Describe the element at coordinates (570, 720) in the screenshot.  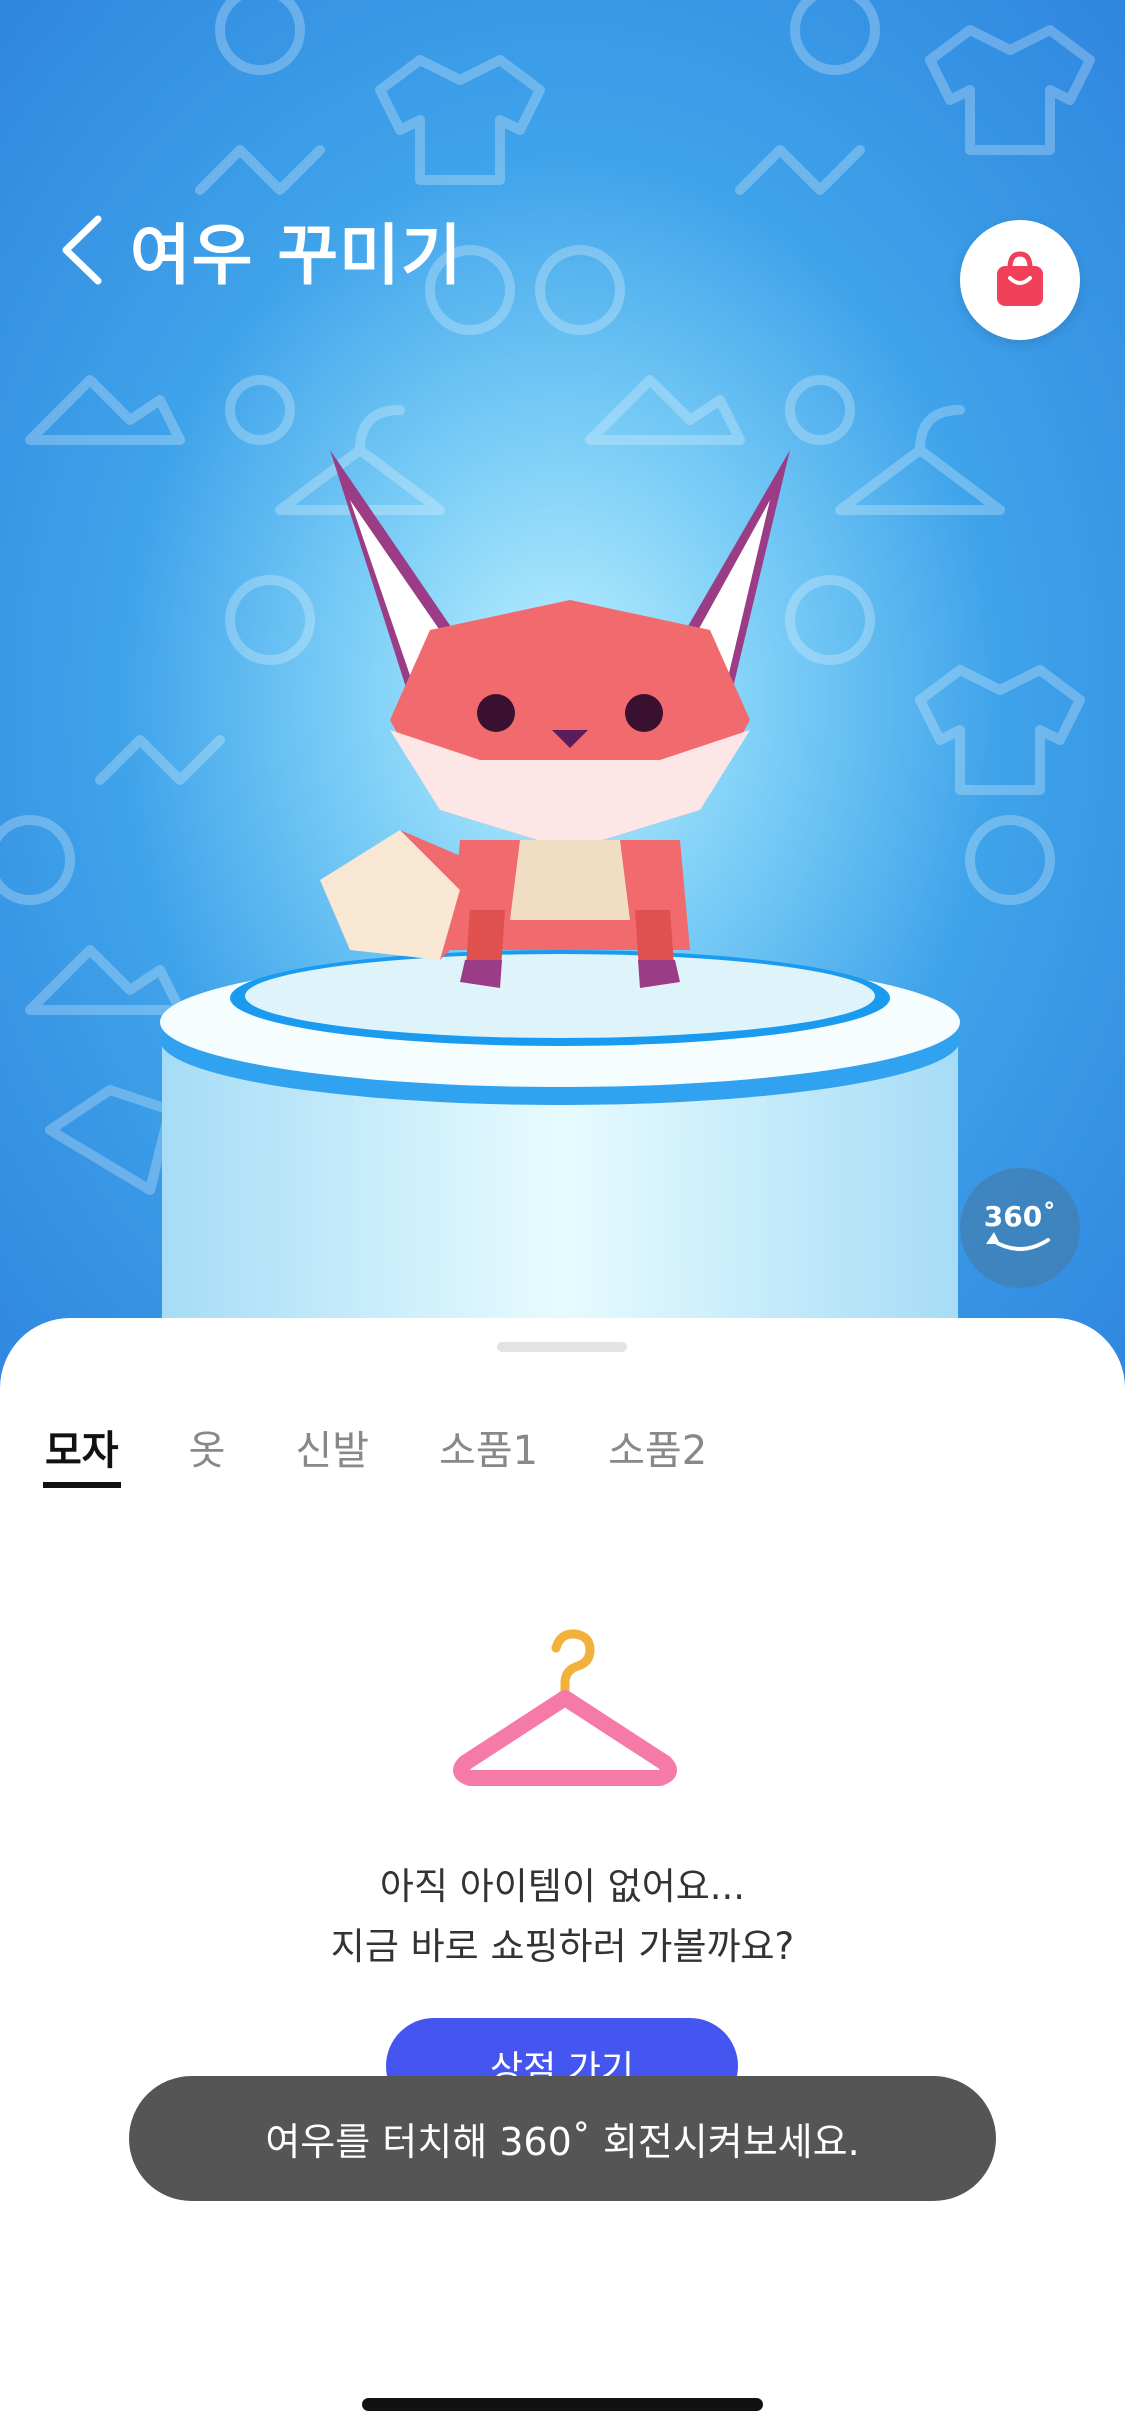
I see `fox-character` at that location.